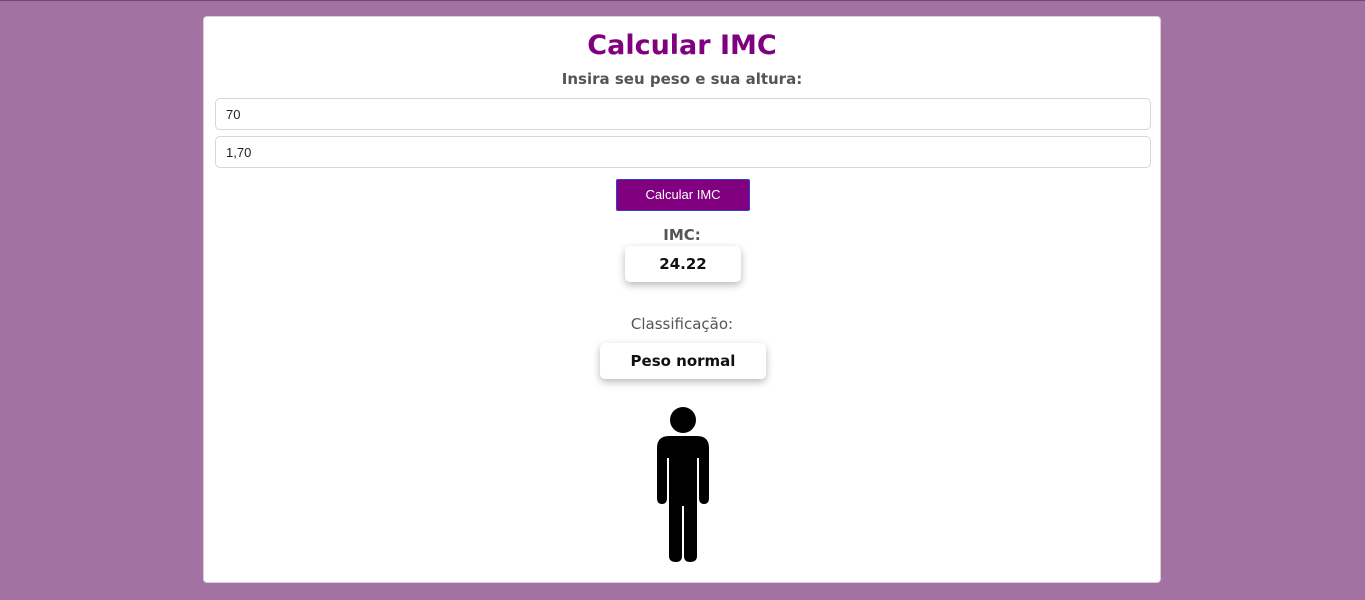 Image resolution: width=1365 pixels, height=600 pixels. What do you see at coordinates (682, 0) in the screenshot?
I see `window-top-border` at bounding box center [682, 0].